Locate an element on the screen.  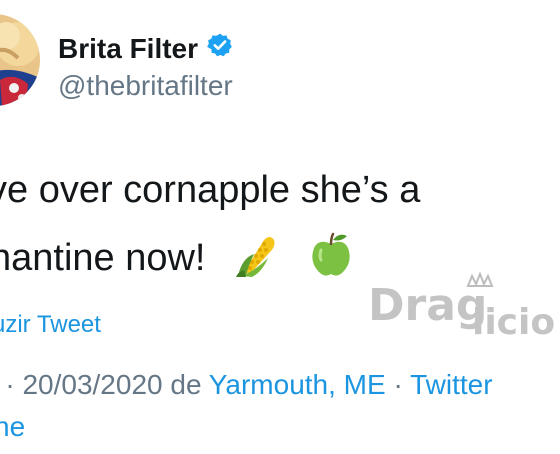
translate-tweet-link: uzir Tweet is located at coordinates (50, 325).